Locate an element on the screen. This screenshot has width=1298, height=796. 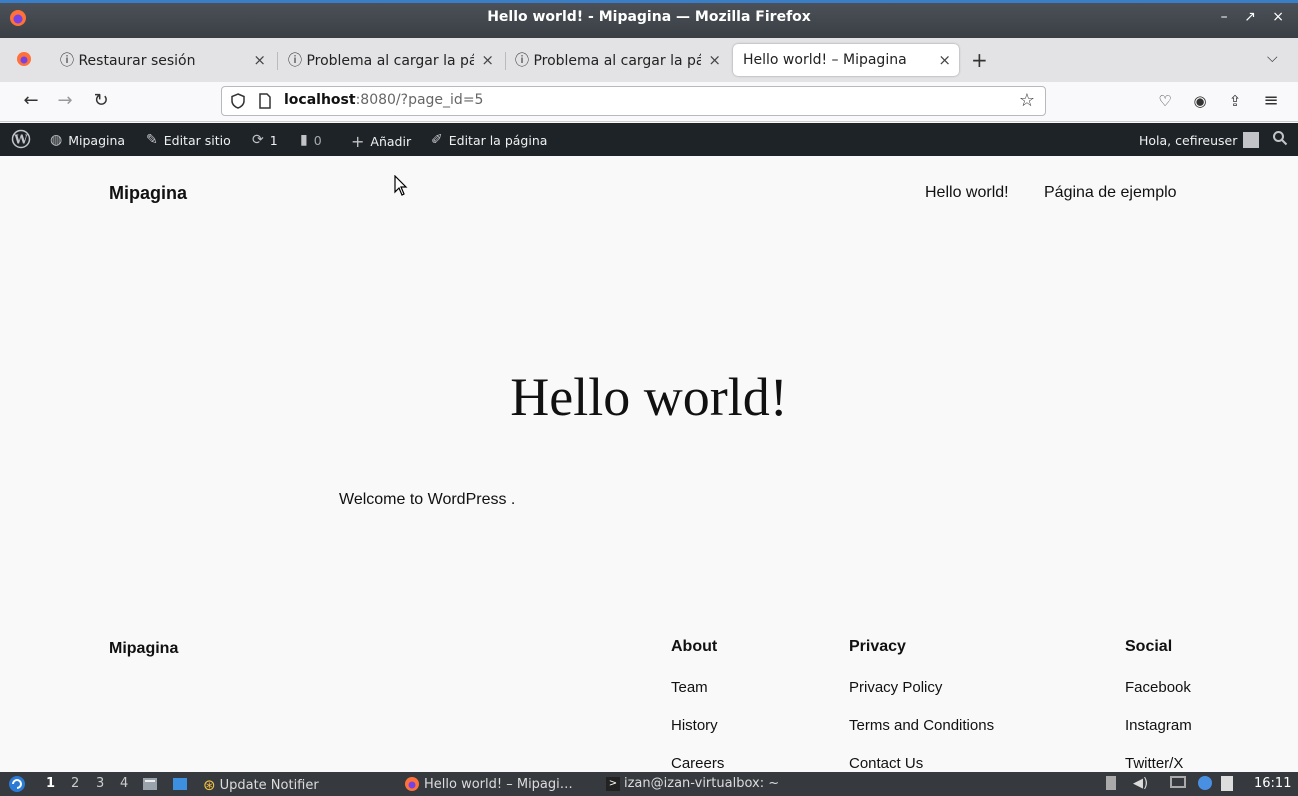
footer-site-title: Mipagina is located at coordinates (143, 649).